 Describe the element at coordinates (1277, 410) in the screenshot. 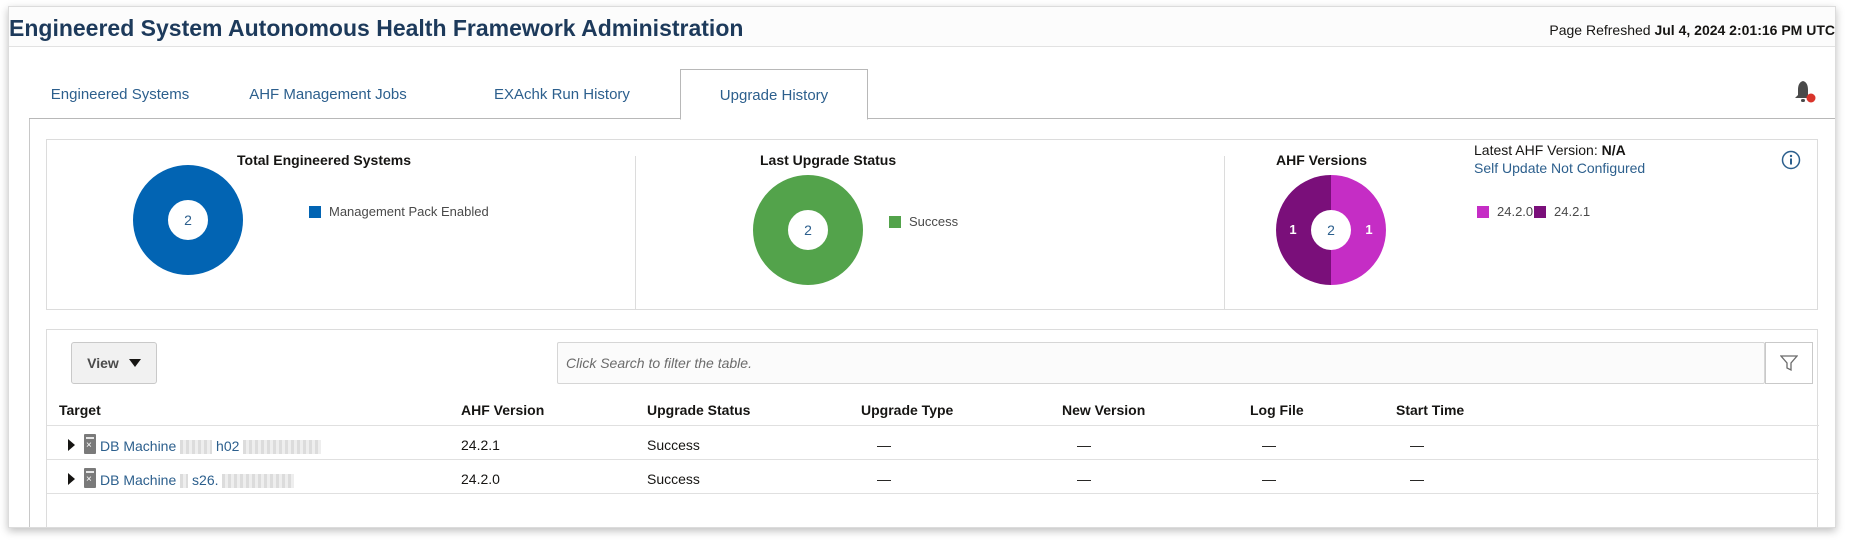

I see `column-header-log-file: Log File` at that location.